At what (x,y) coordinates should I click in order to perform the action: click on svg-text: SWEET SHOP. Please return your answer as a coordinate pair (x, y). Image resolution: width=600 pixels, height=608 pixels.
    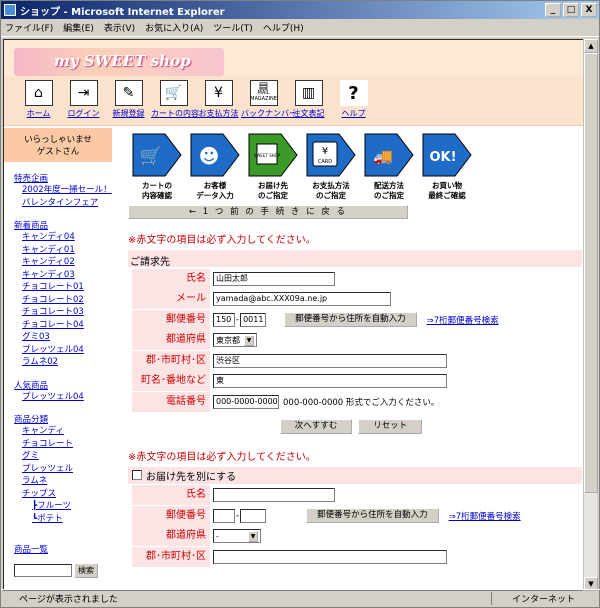
    Looking at the image, I should click on (267, 155).